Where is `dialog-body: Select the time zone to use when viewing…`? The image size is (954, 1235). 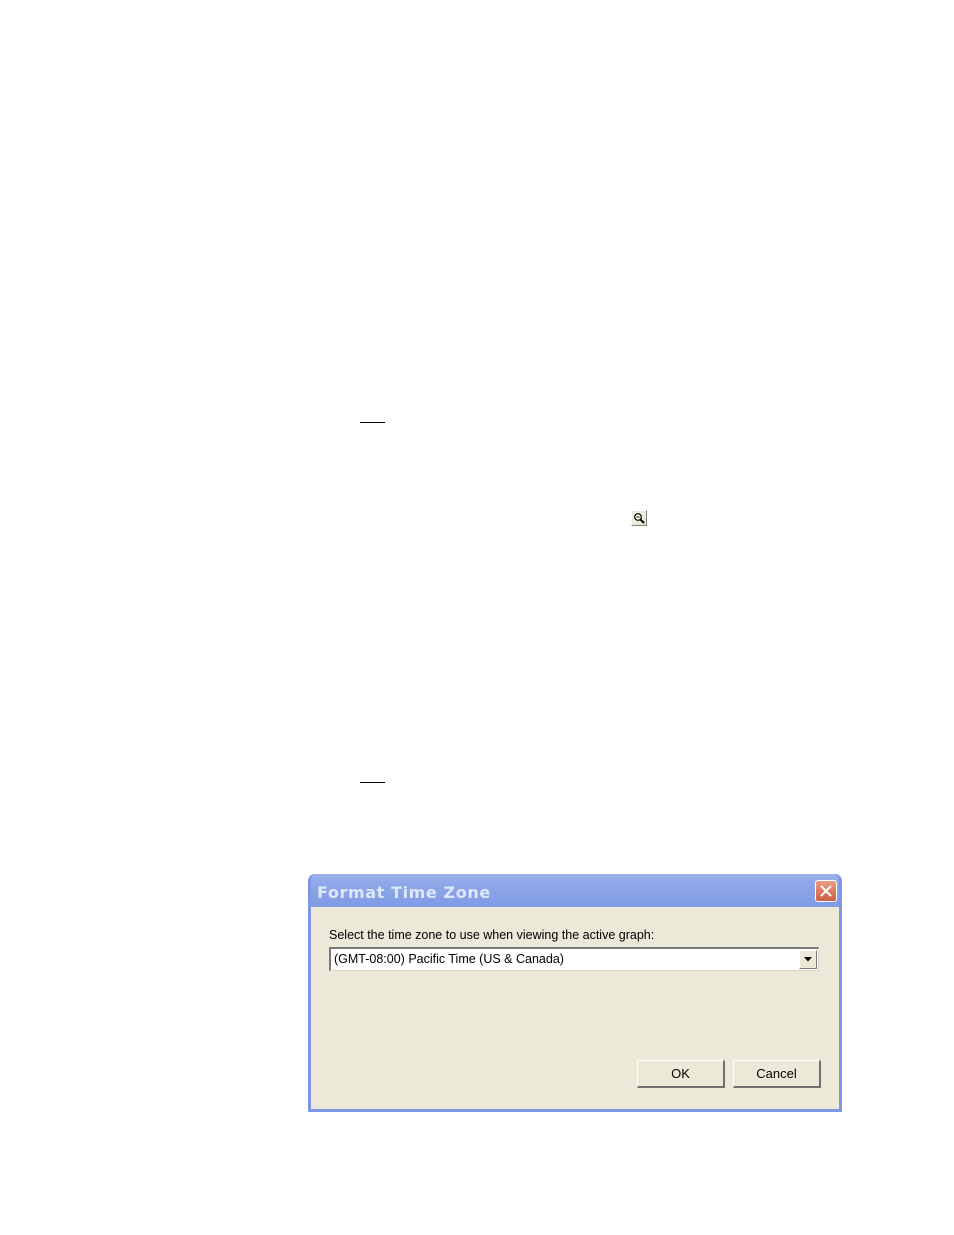 dialog-body: Select the time zone to use when viewing… is located at coordinates (575, 1008).